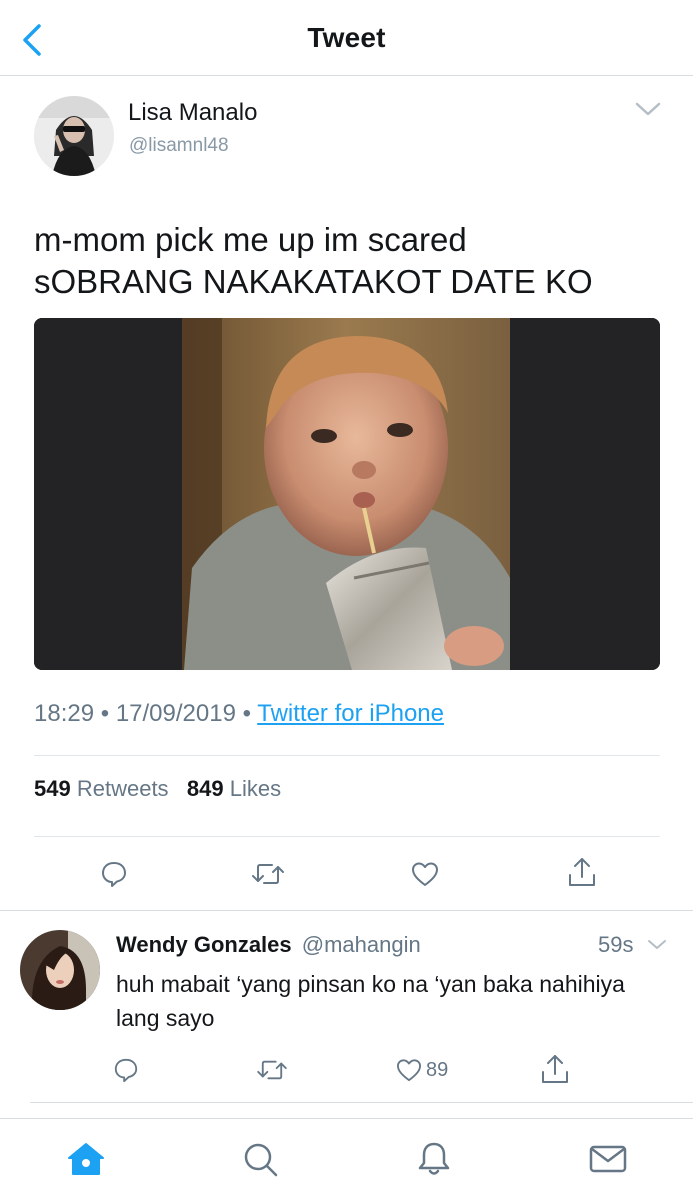 Image resolution: width=693 pixels, height=1200 pixels. I want to click on reply-button, so click(114, 874).